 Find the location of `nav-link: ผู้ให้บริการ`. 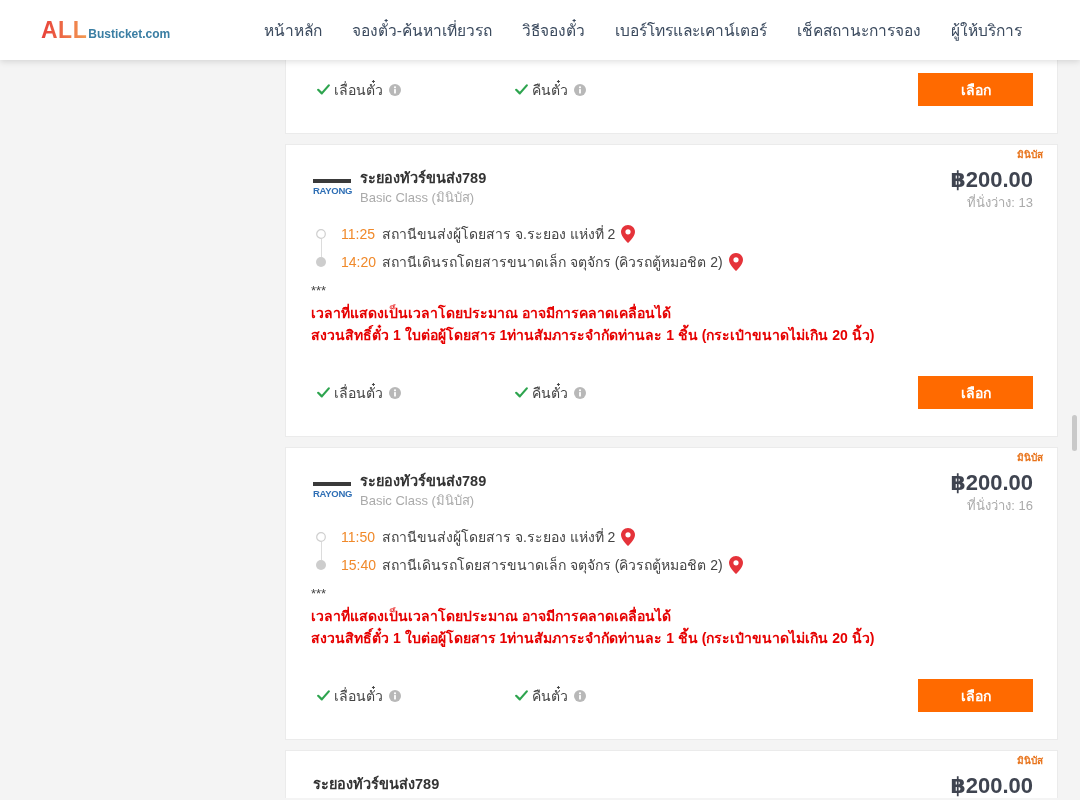

nav-link: ผู้ให้บริการ is located at coordinates (986, 30).